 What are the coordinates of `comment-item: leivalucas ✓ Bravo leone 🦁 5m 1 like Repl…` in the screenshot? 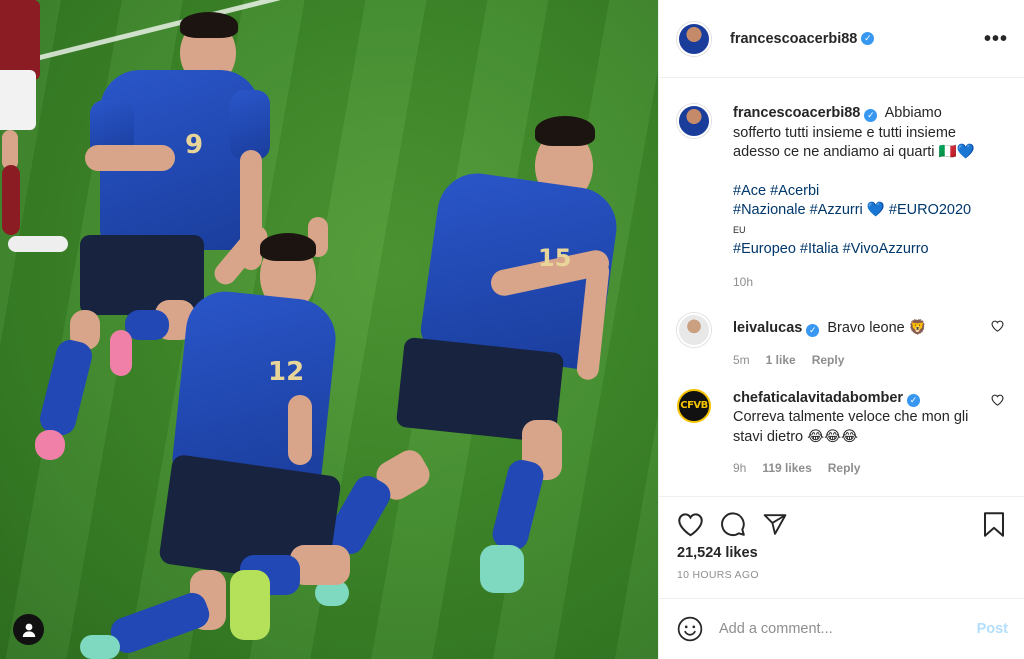 It's located at (841, 341).